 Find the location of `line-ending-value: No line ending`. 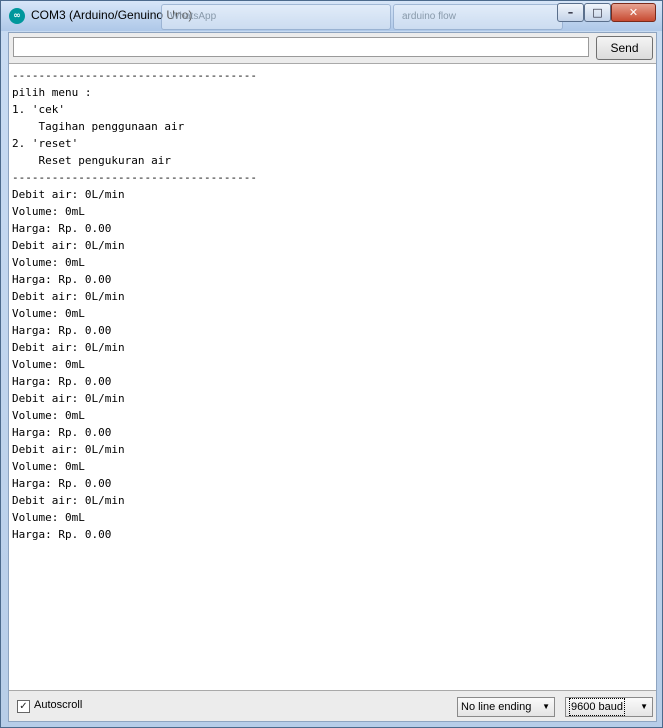

line-ending-value: No line ending is located at coordinates (496, 707).